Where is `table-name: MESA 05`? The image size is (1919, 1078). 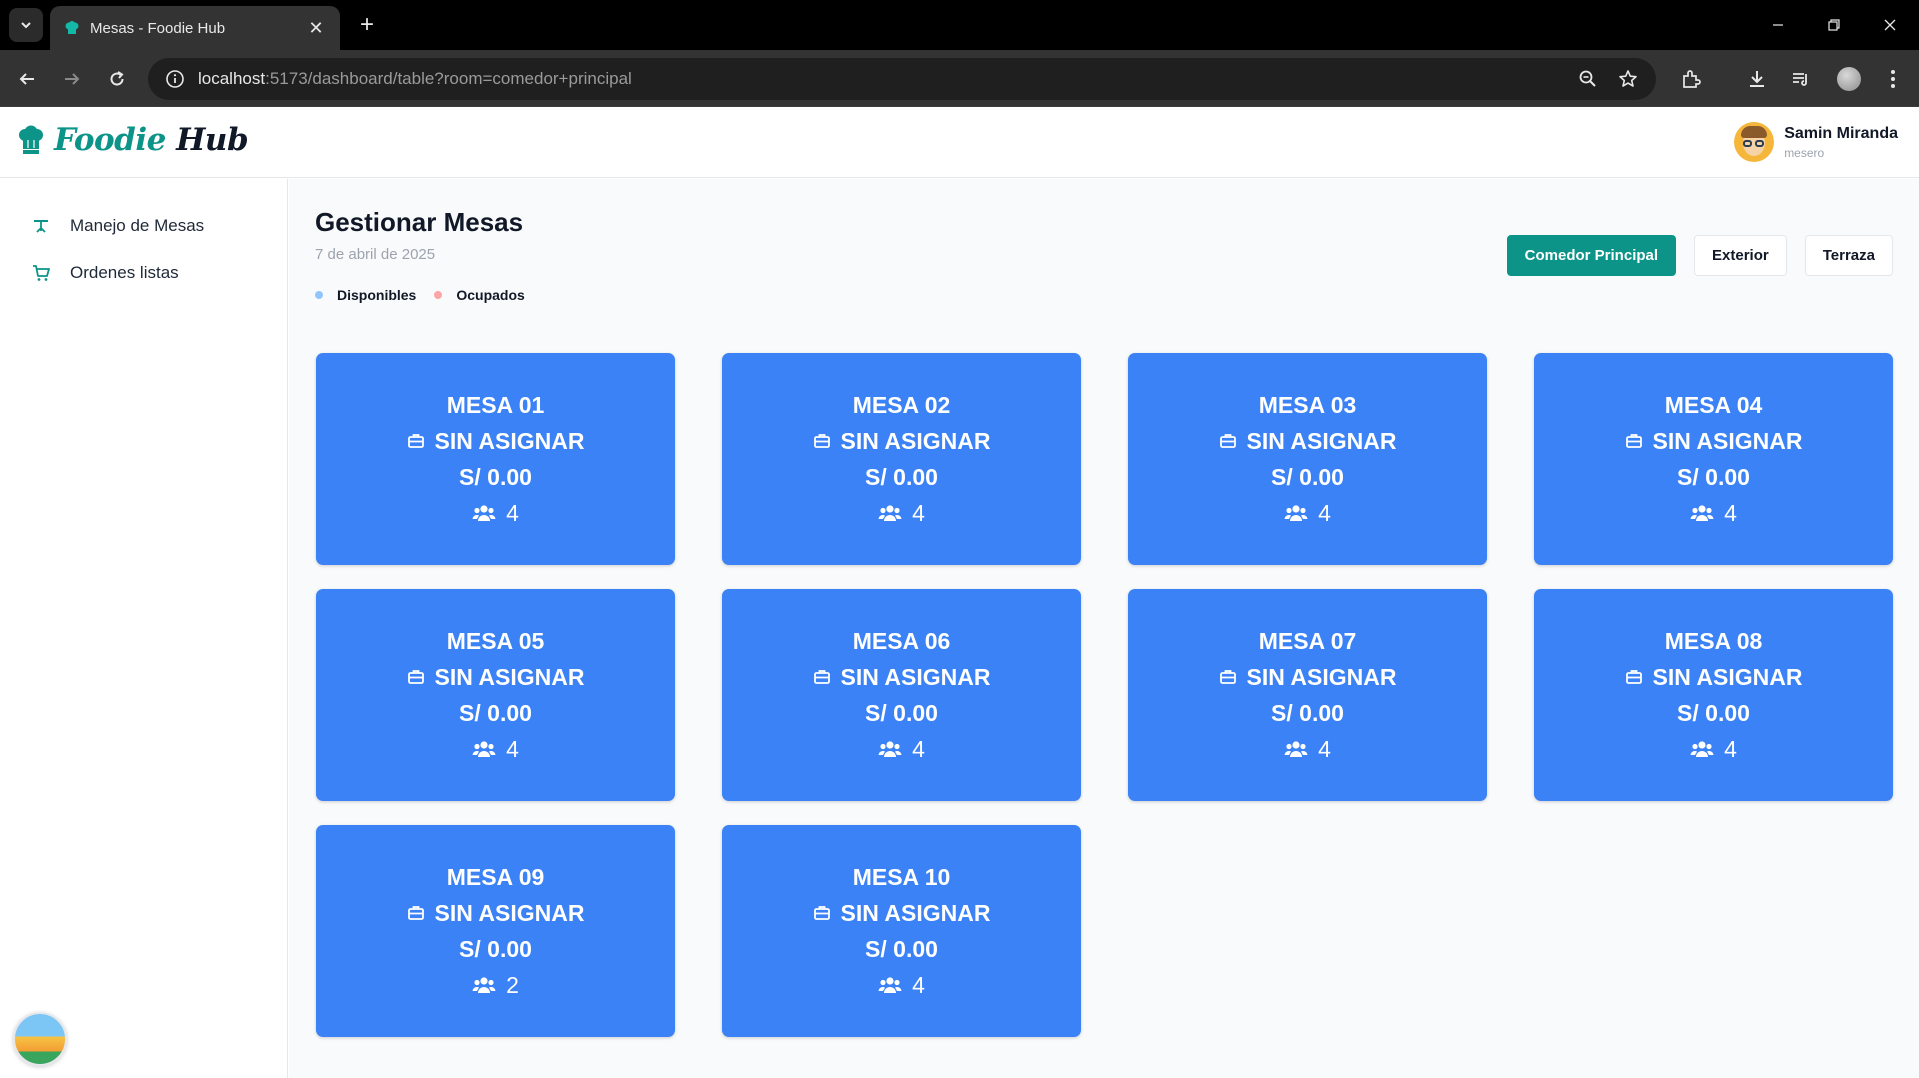 table-name: MESA 05 is located at coordinates (495, 640).